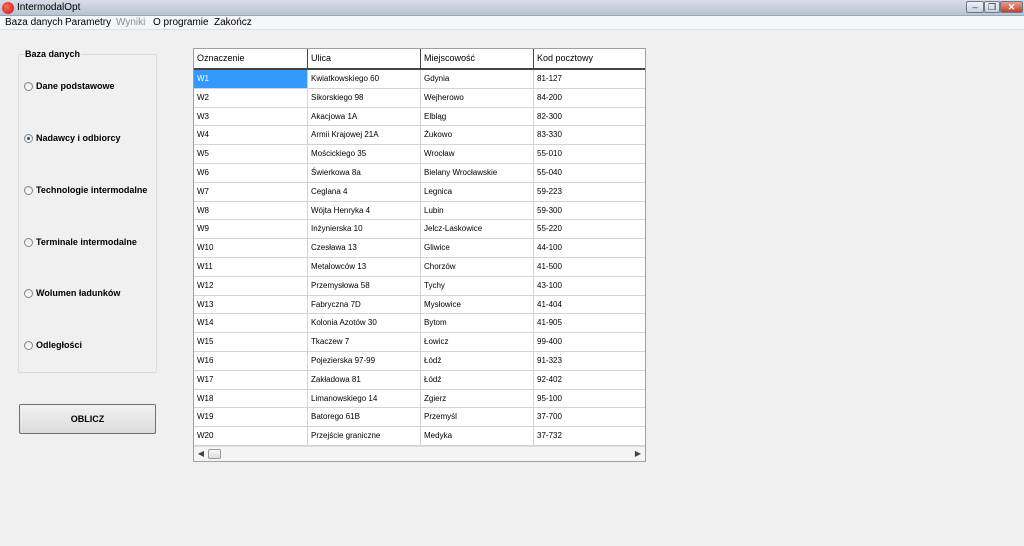  I want to click on column-header-kod-pocztowy: Kod pocztowy, so click(589, 58).